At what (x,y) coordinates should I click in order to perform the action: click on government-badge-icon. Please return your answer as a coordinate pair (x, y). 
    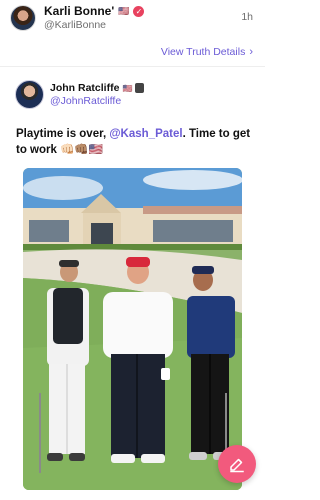
    Looking at the image, I should click on (140, 88).